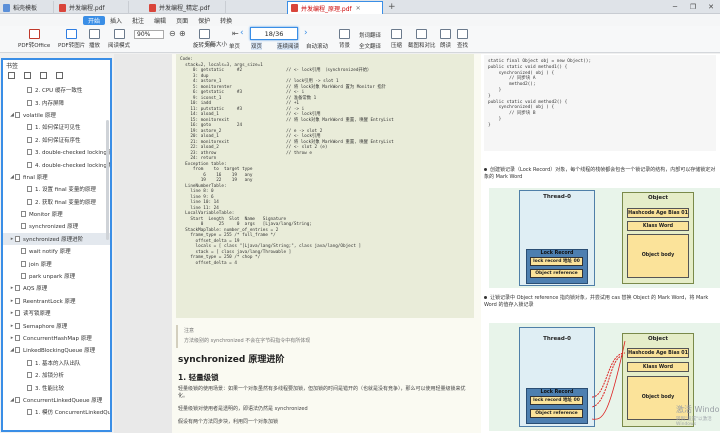 This screenshot has height=433, width=720. Describe the element at coordinates (6, 7) in the screenshot. I see `home-icon` at that location.